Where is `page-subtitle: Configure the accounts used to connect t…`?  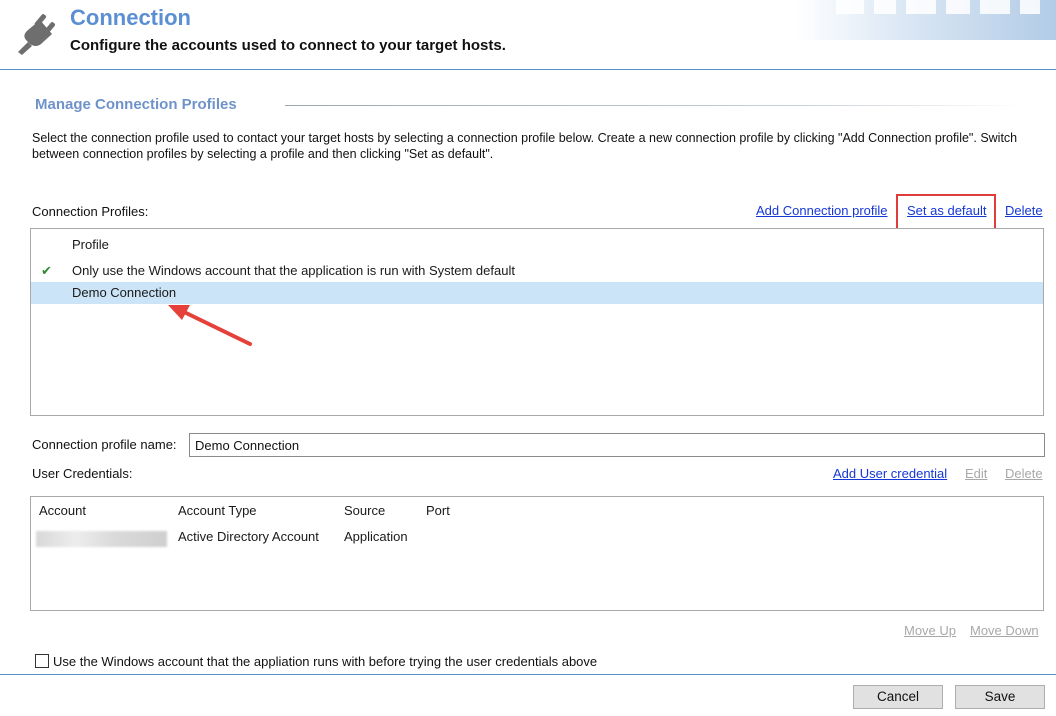
page-subtitle: Configure the accounts used to connect t… is located at coordinates (288, 45).